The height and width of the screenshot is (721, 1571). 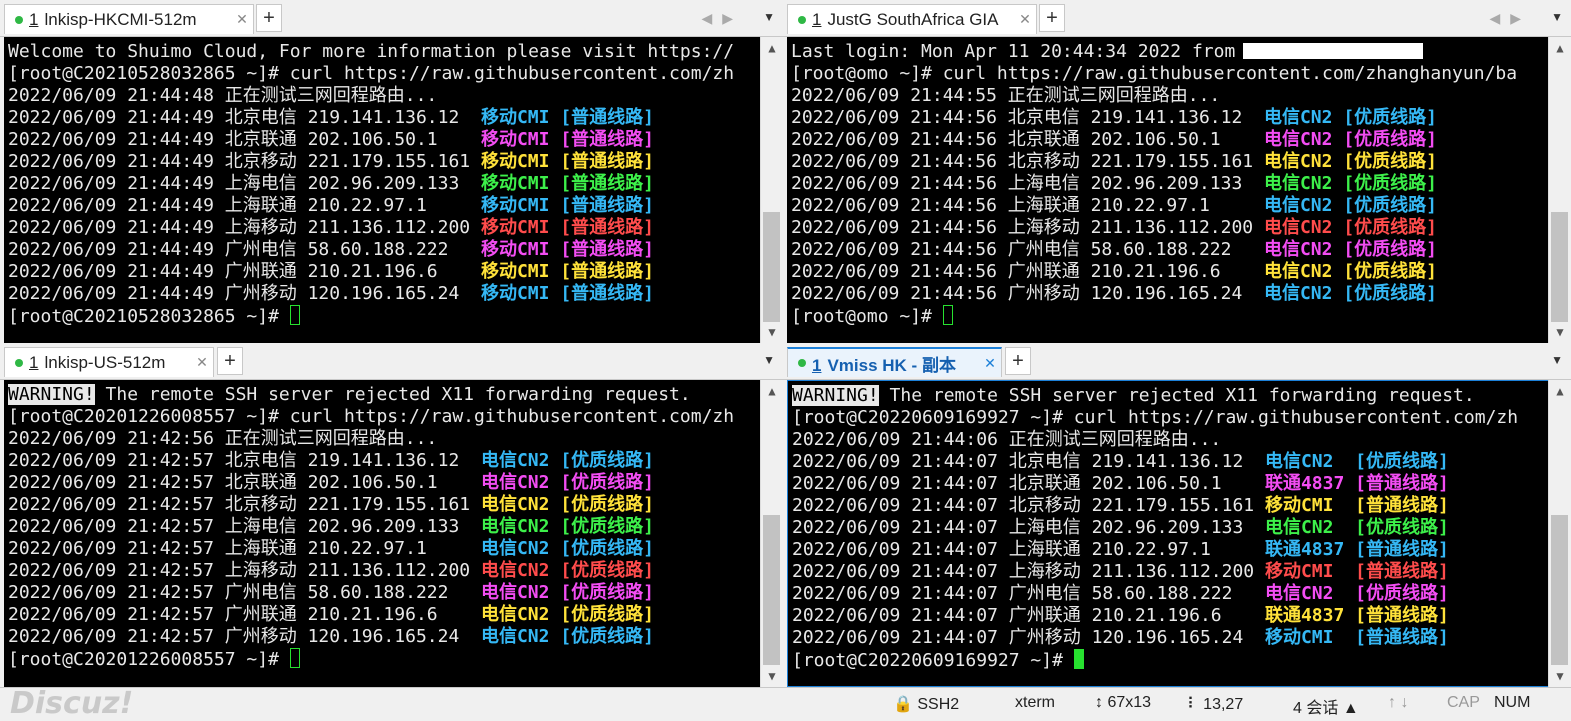 I want to click on session-tab: 1 lnkisp-US-512m ✕, so click(x=109, y=362).